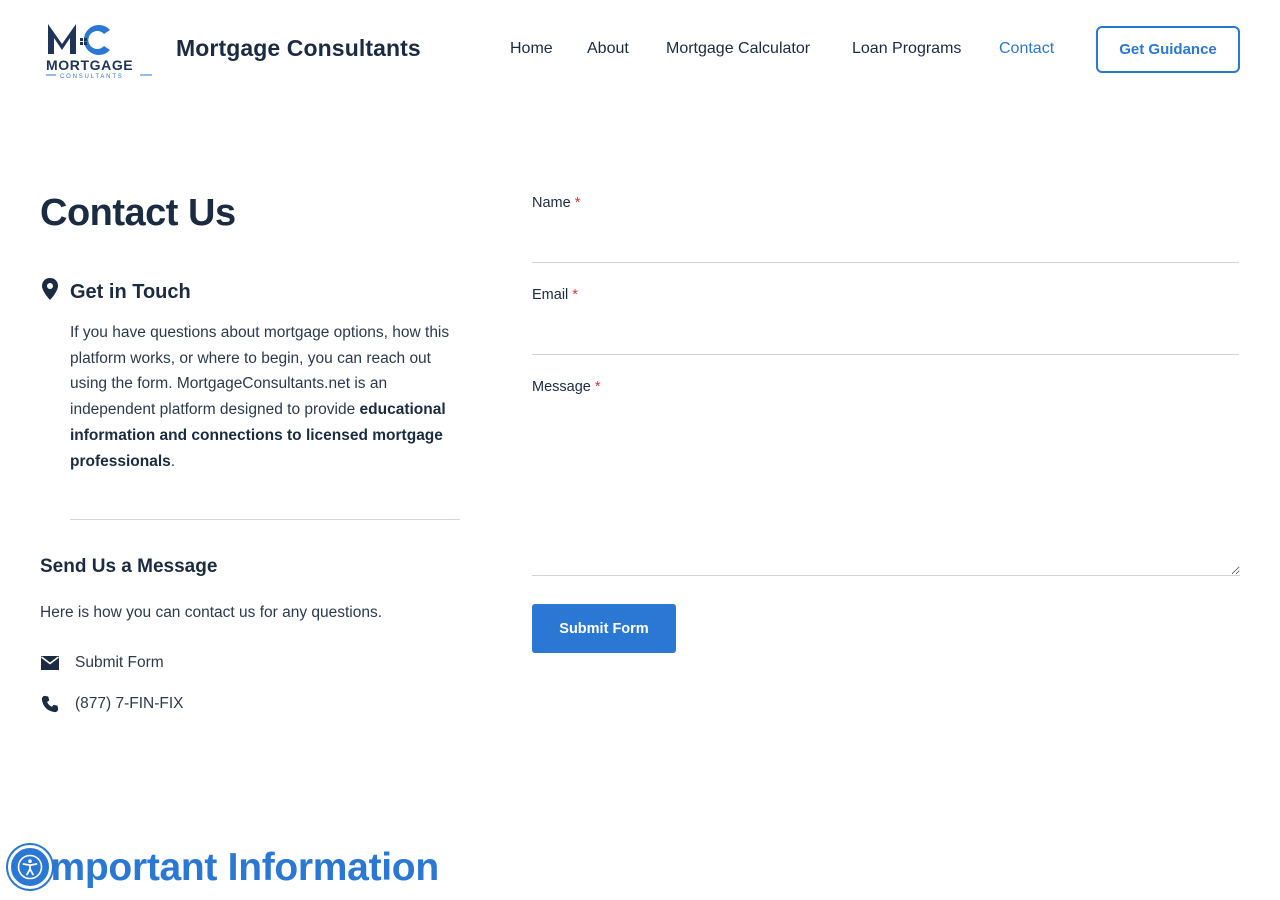 The image size is (1280, 900). Describe the element at coordinates (129, 566) in the screenshot. I see `send-message-title: Send Us a Message` at that location.